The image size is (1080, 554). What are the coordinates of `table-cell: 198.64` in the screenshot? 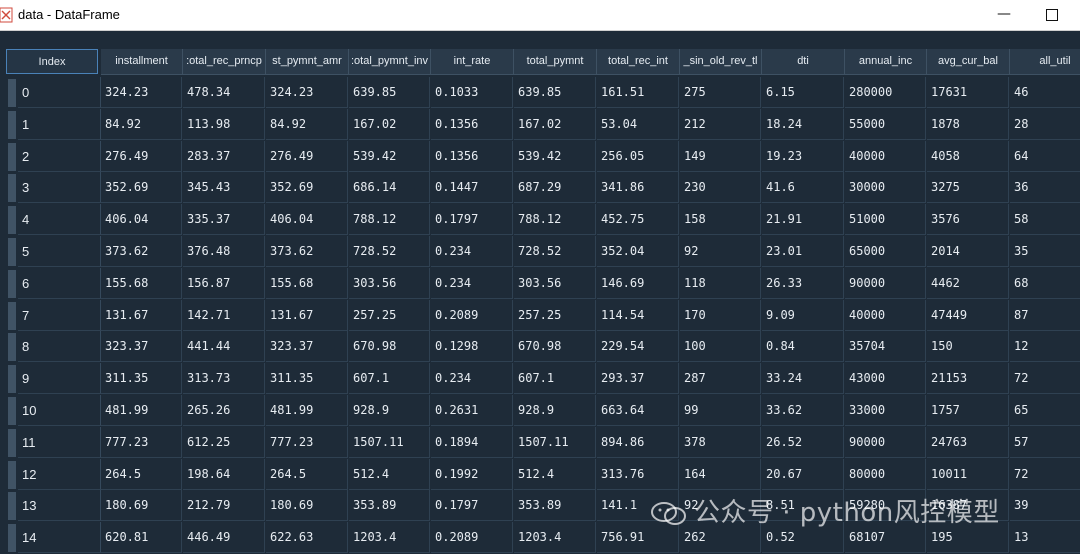 It's located at (224, 474).